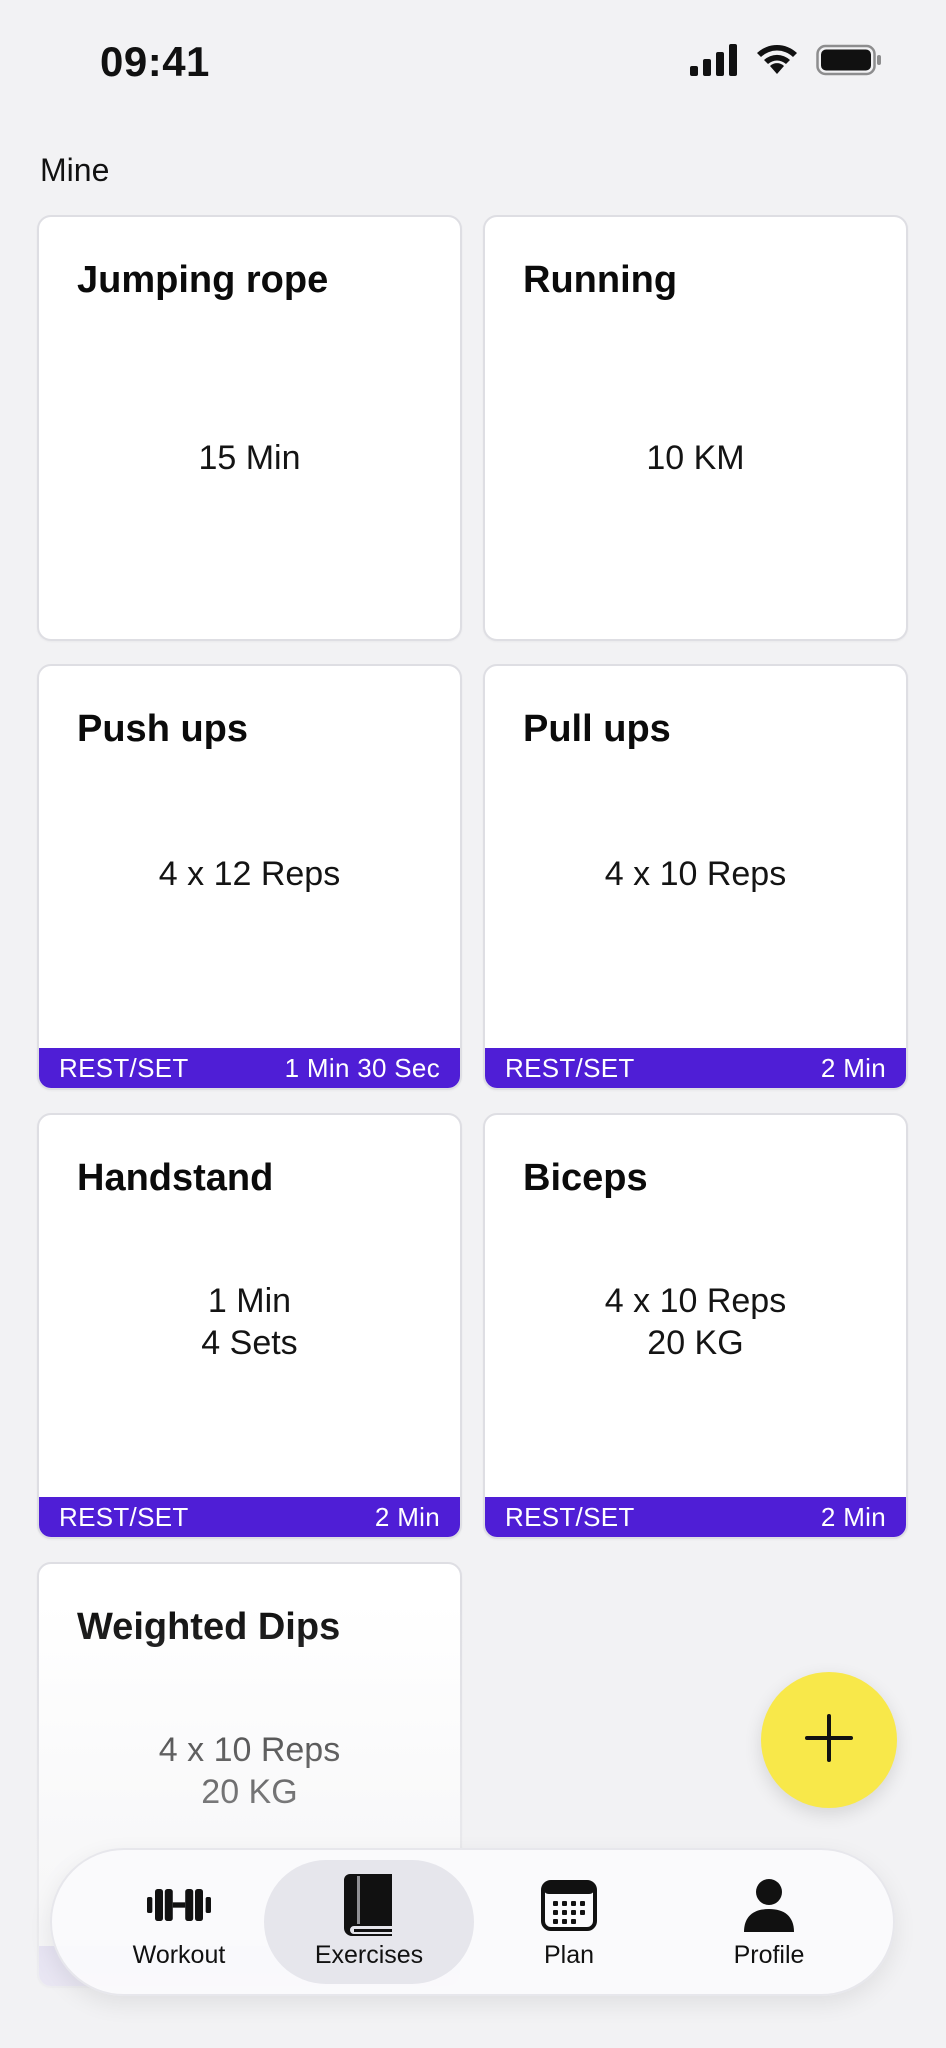 The width and height of the screenshot is (946, 2048). Describe the element at coordinates (849, 62) in the screenshot. I see `battery-icon` at that location.